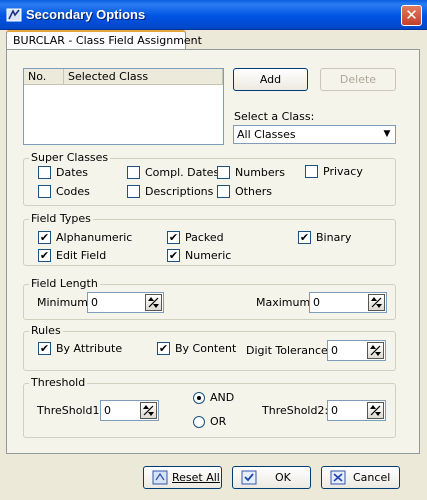 The width and height of the screenshot is (427, 500). What do you see at coordinates (46, 330) in the screenshot?
I see `rules-title: Rules` at bounding box center [46, 330].